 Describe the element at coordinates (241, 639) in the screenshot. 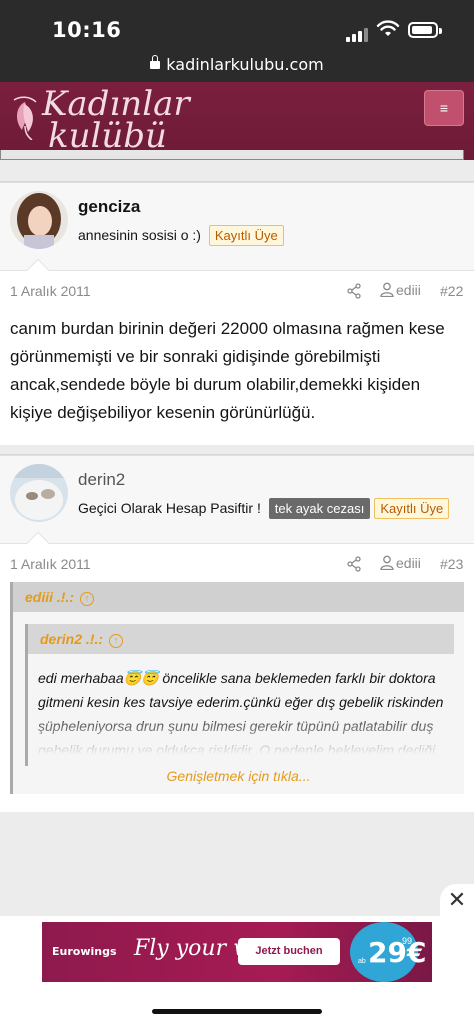

I see `nested-quote-header: derin2 .!.: ↑` at that location.